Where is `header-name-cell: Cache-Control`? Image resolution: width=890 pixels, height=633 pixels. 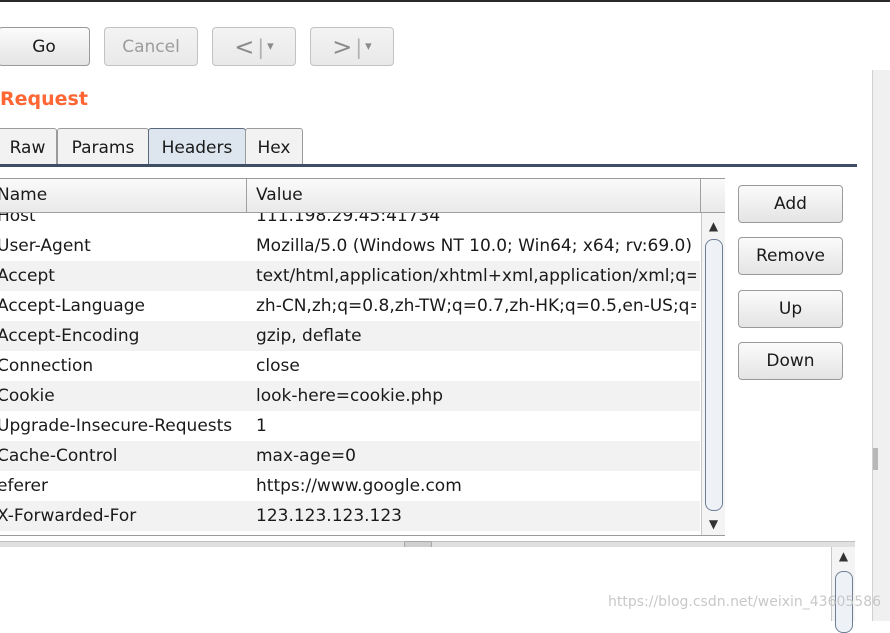 header-name-cell: Cache-Control is located at coordinates (59, 456).